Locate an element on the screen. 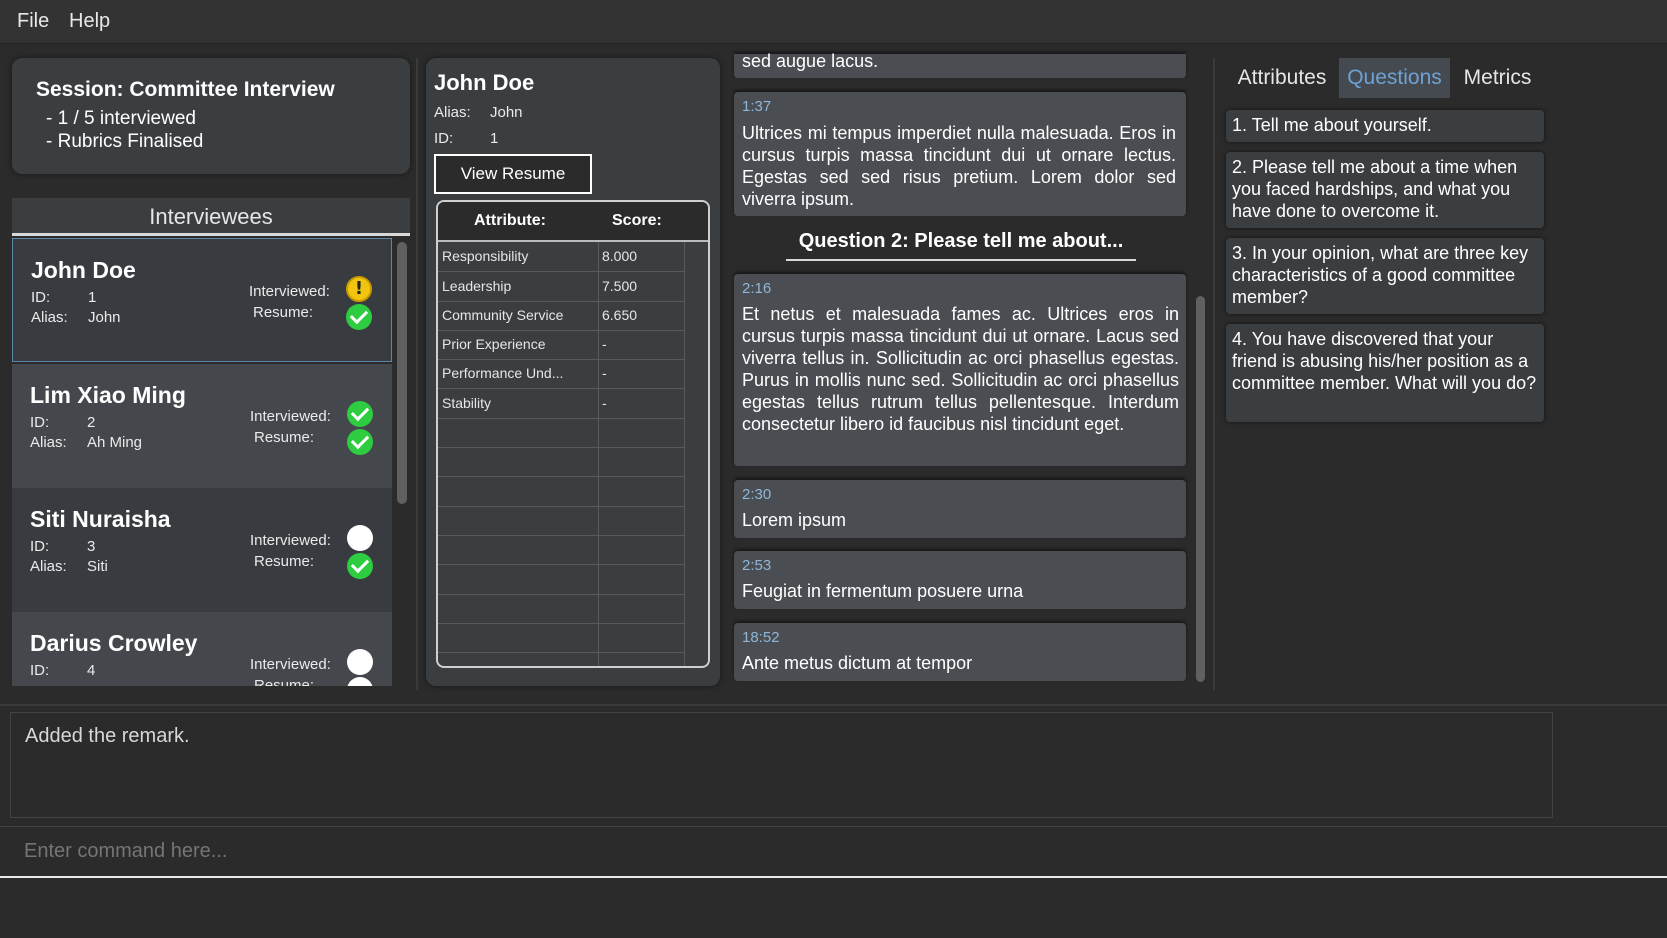  interviewees-header: Interviewees is located at coordinates (211, 217).